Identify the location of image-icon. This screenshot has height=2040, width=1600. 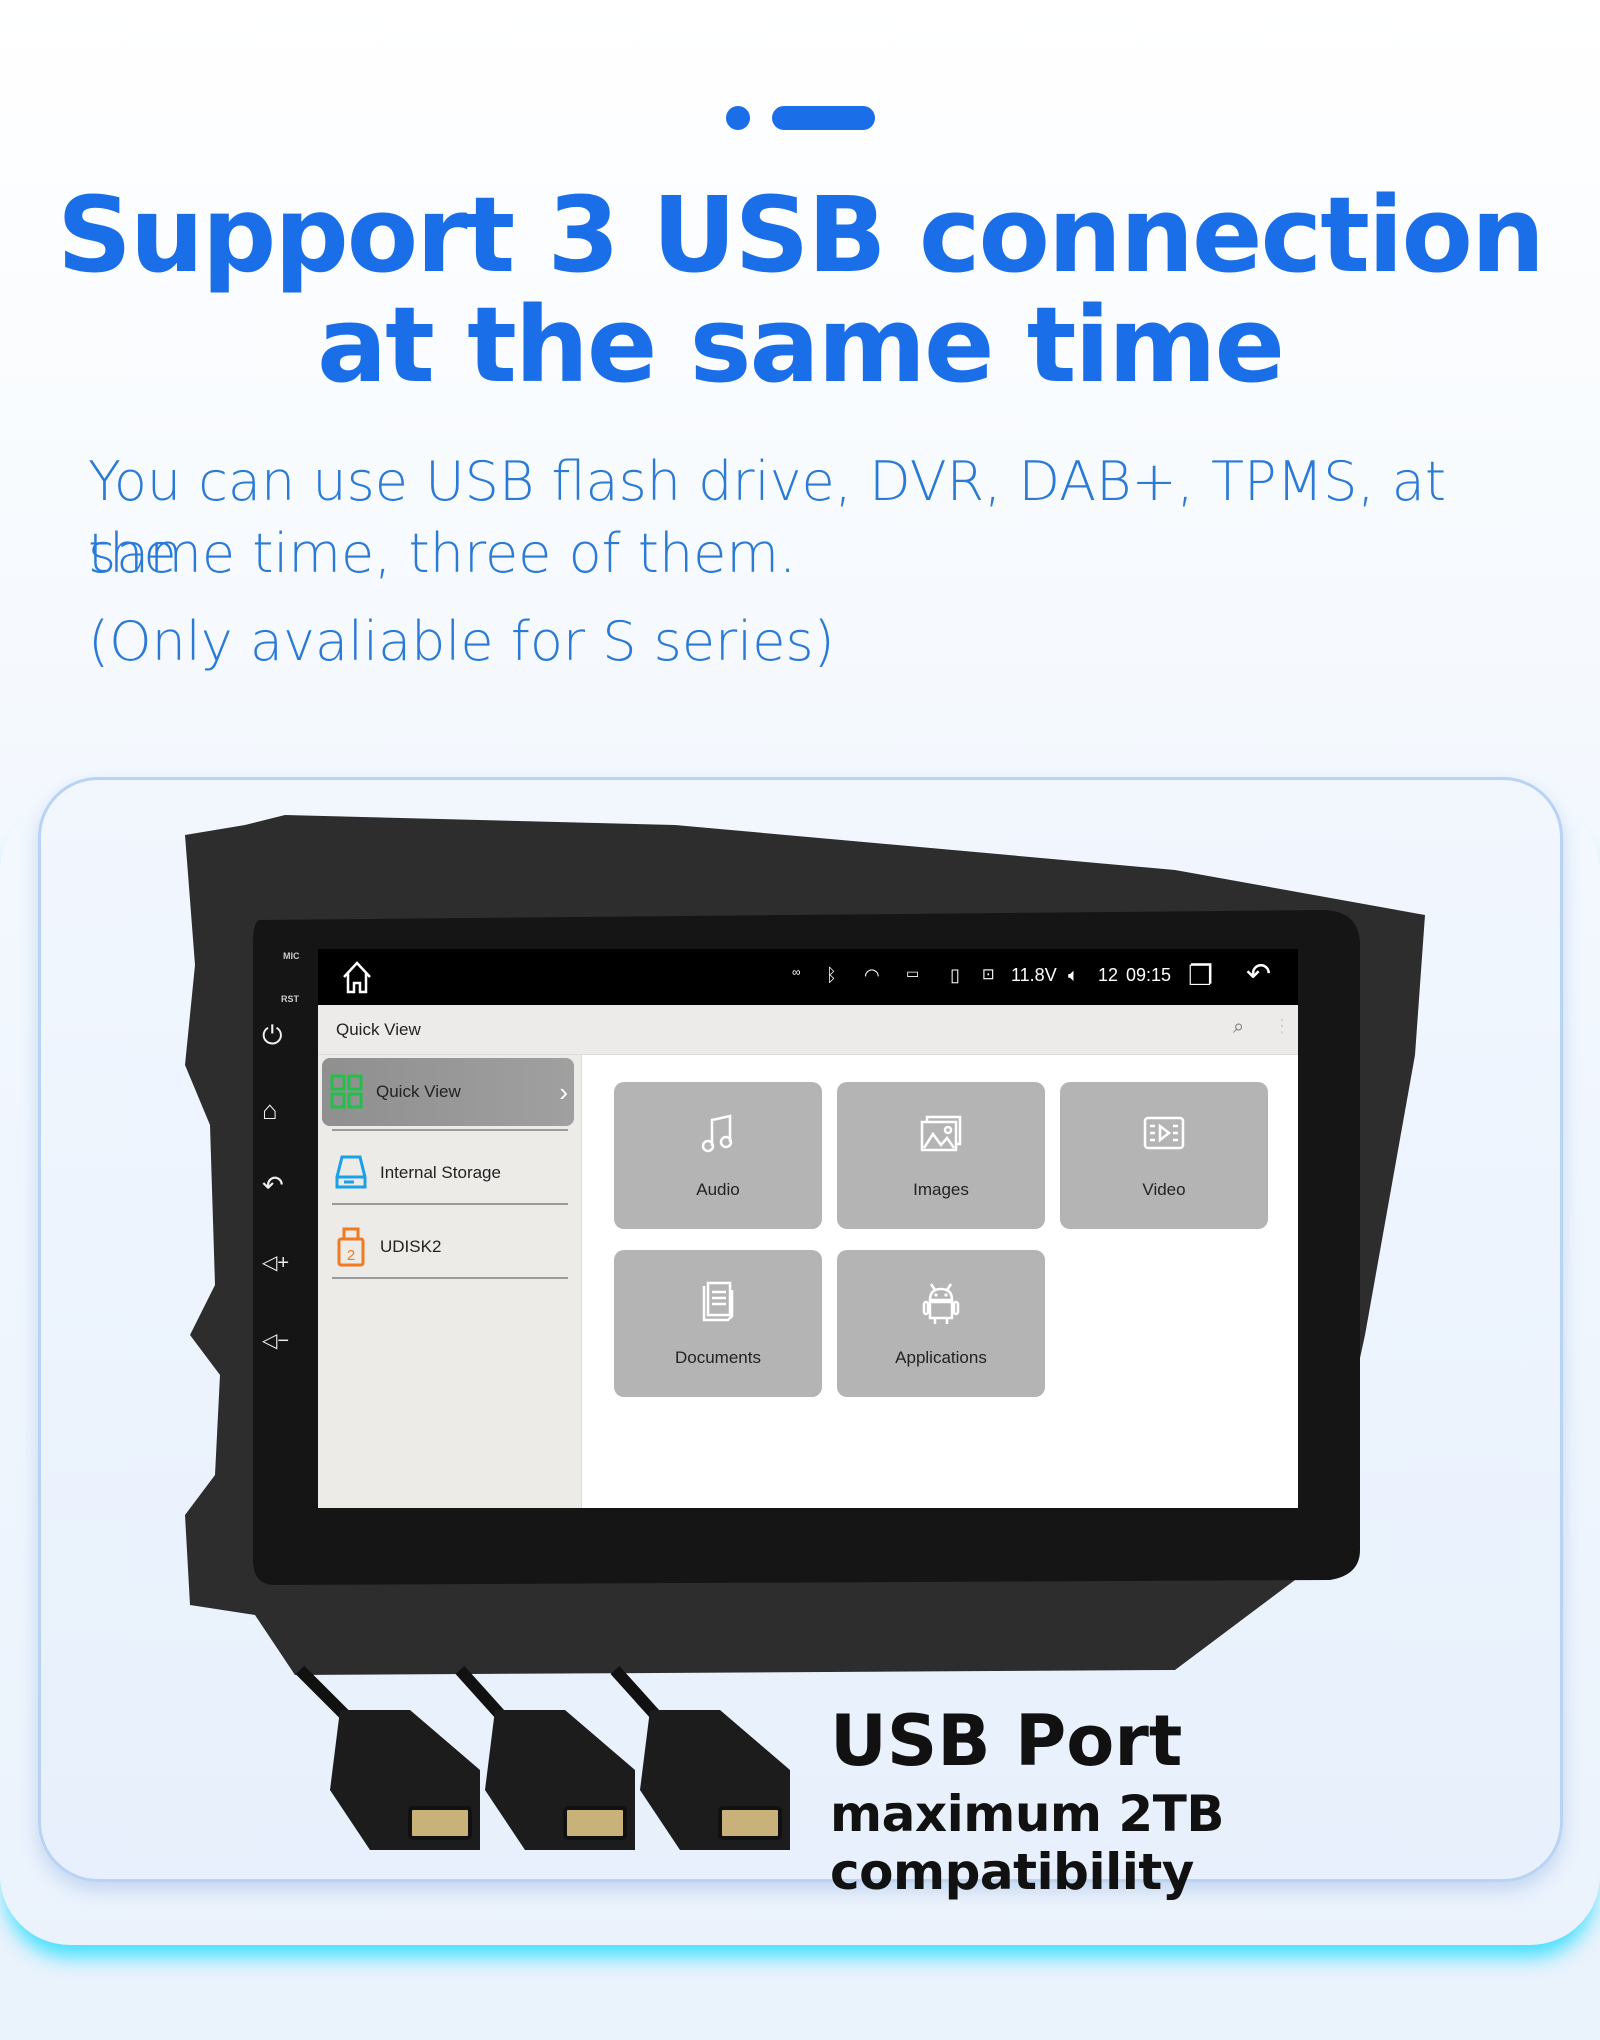
(941, 1133).